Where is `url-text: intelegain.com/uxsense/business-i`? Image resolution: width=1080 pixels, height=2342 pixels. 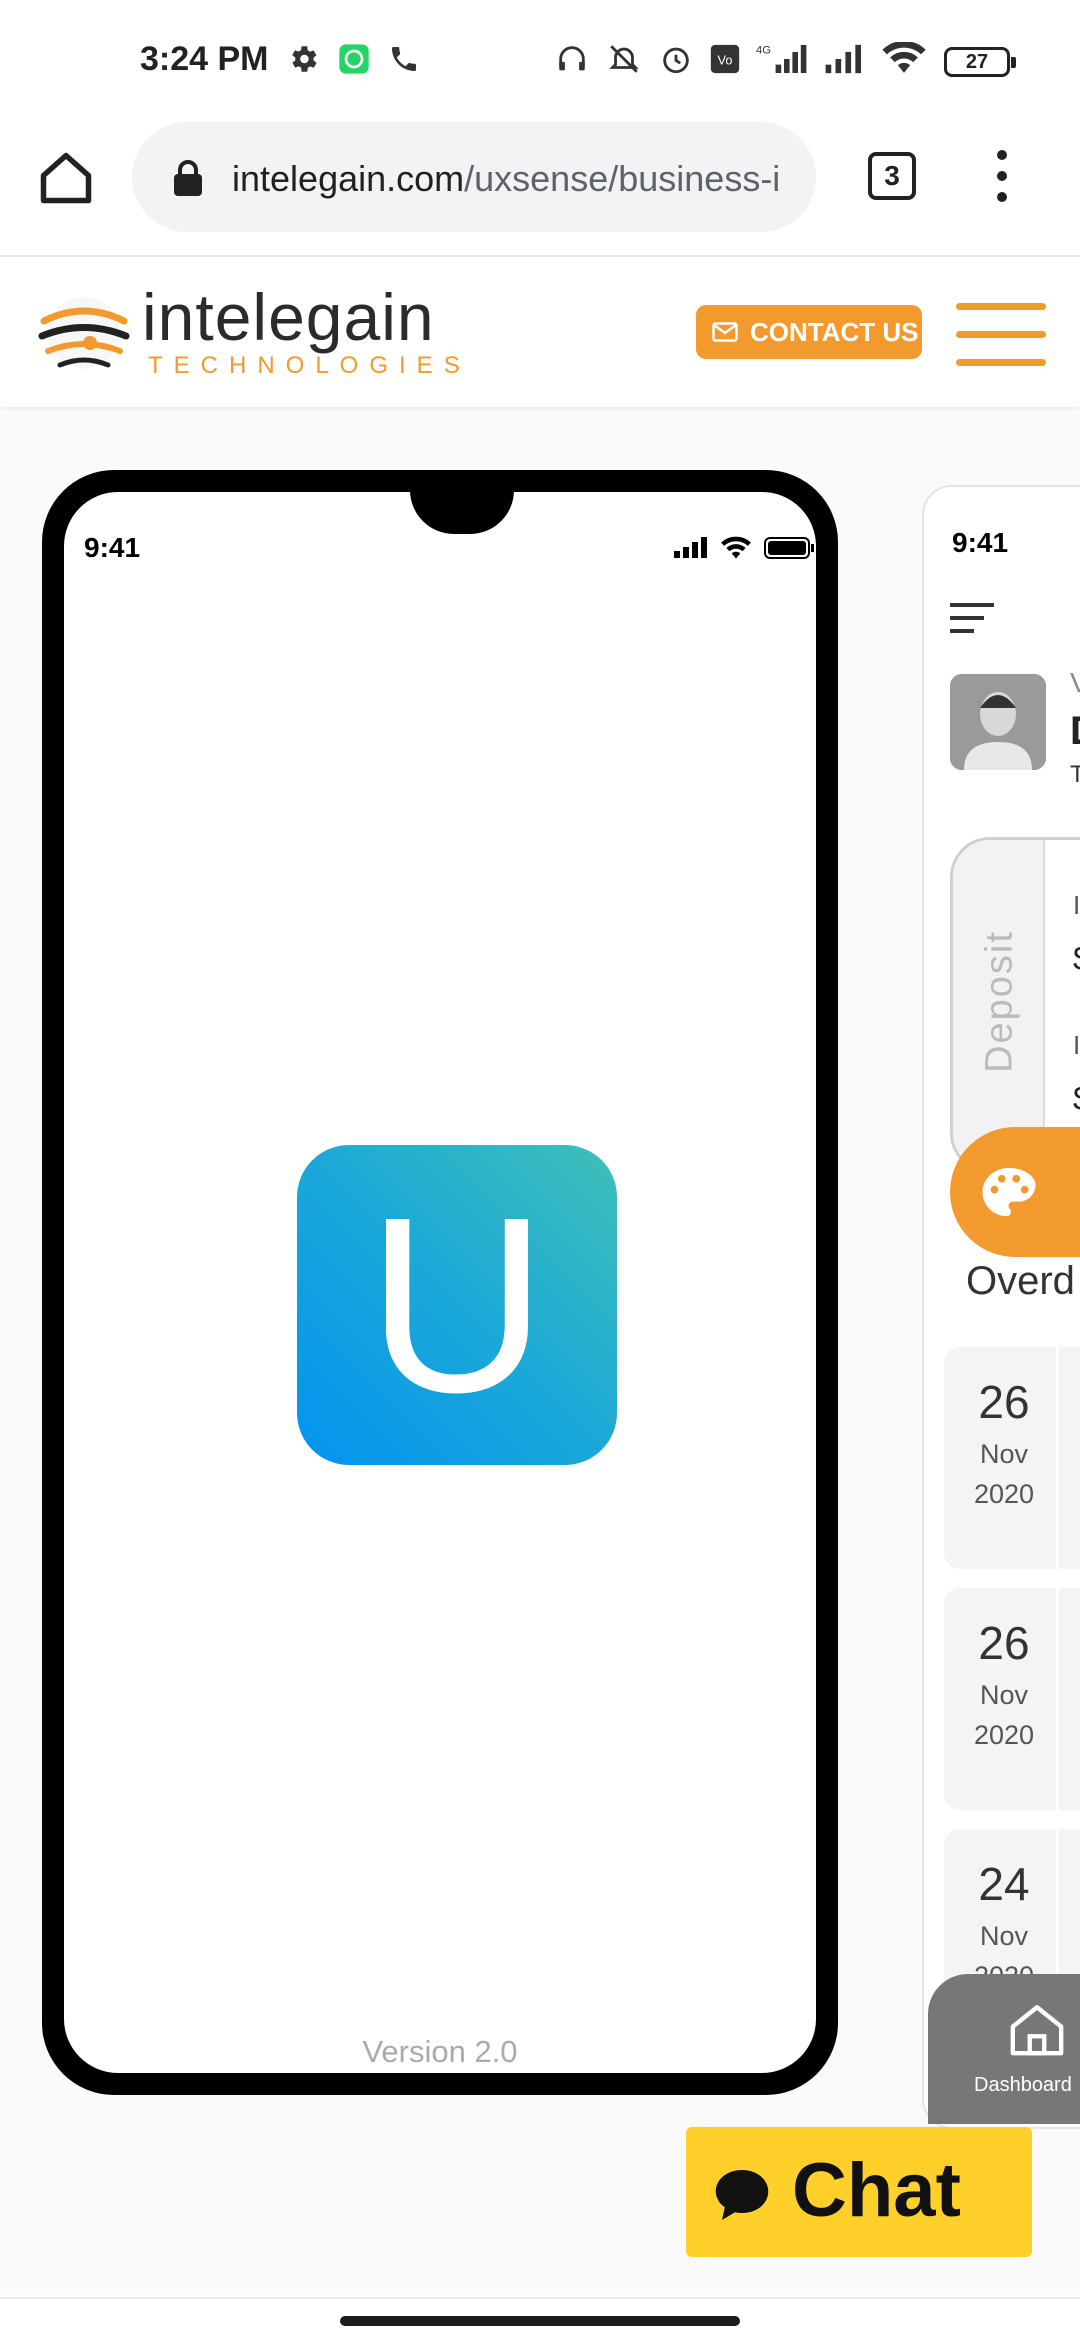 url-text: intelegain.com/uxsense/business-i is located at coordinates (506, 179).